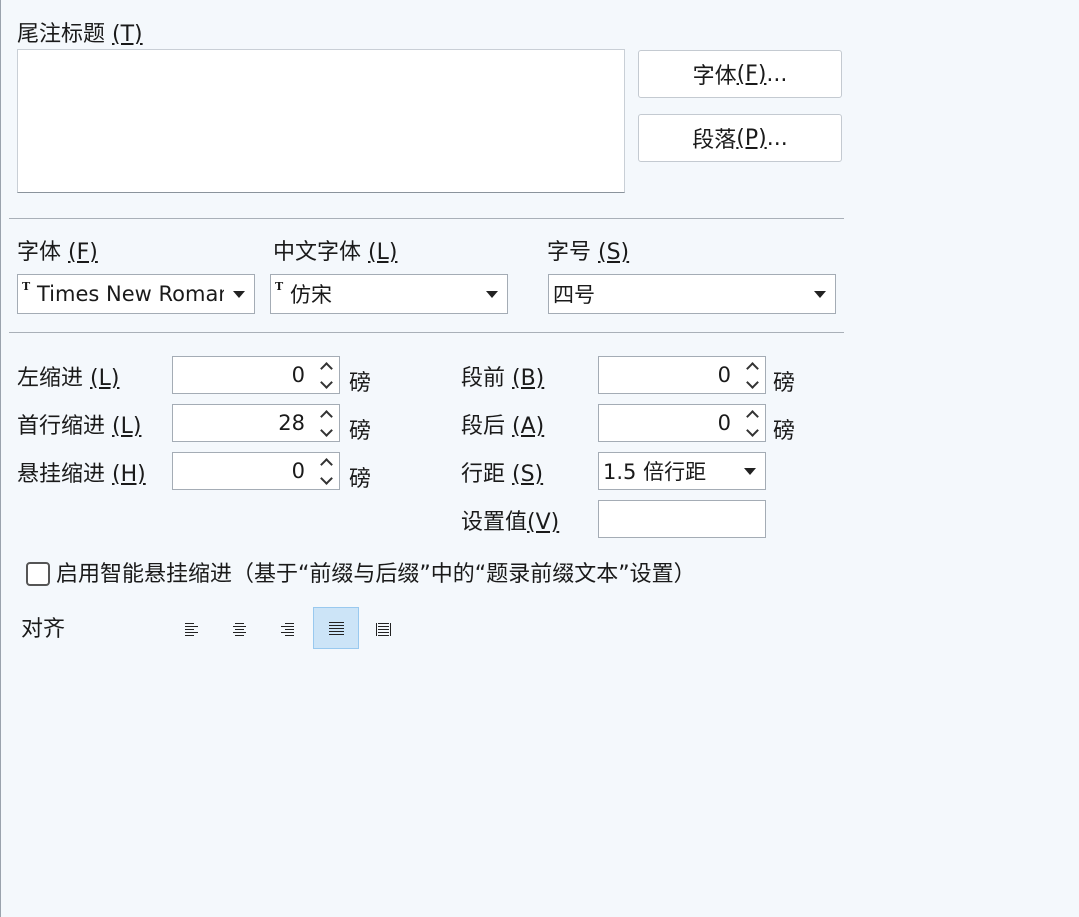  Describe the element at coordinates (105, 378) in the screenshot. I see `left-indent-accesskey: (L)` at that location.